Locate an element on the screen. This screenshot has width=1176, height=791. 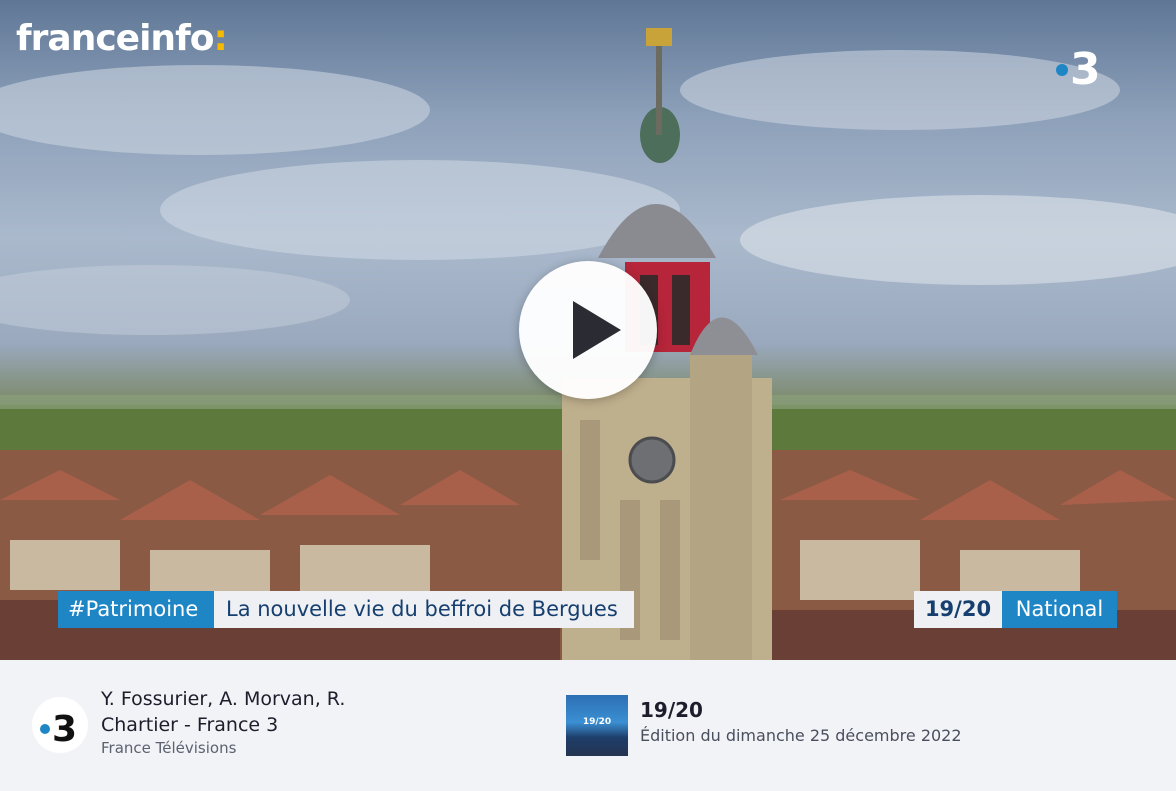
play-icon is located at coordinates (597, 330).